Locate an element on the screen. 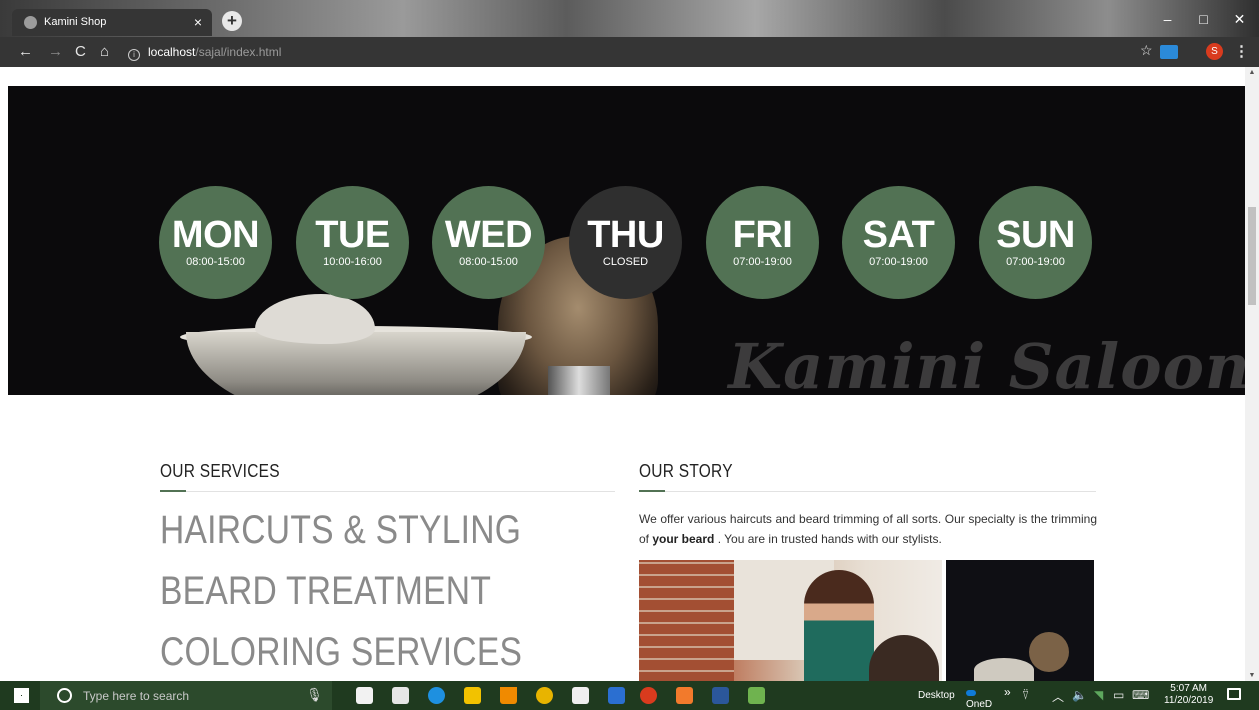  profile-avatar: S is located at coordinates (1214, 51).